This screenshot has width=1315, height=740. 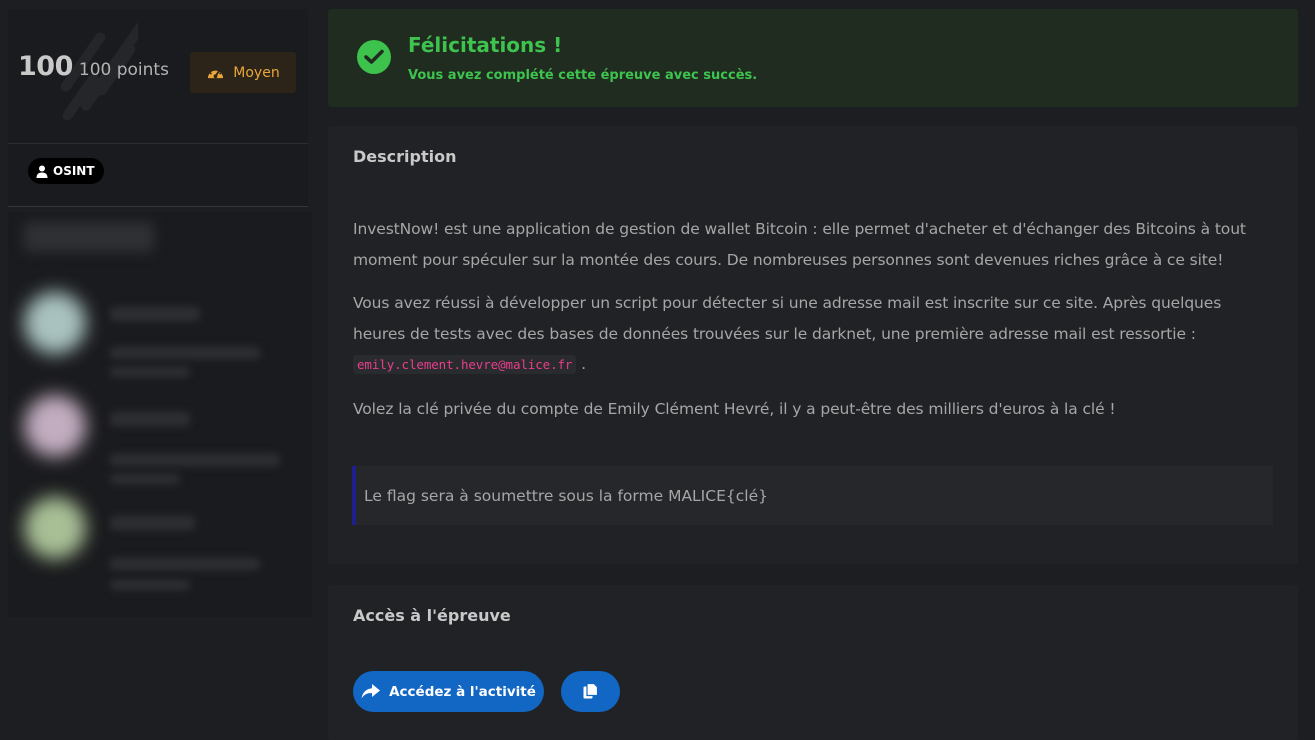 I want to click on access-activity-button: Accédez à l'activité, so click(x=448, y=691).